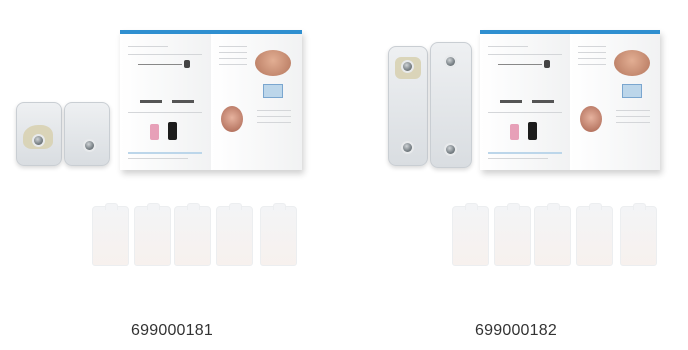  I want to click on product-sku-label: 699000181, so click(172, 331).